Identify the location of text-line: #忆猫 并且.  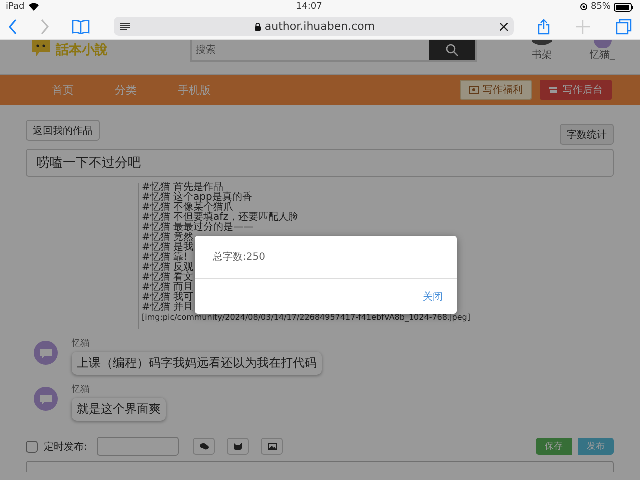
(168, 308).